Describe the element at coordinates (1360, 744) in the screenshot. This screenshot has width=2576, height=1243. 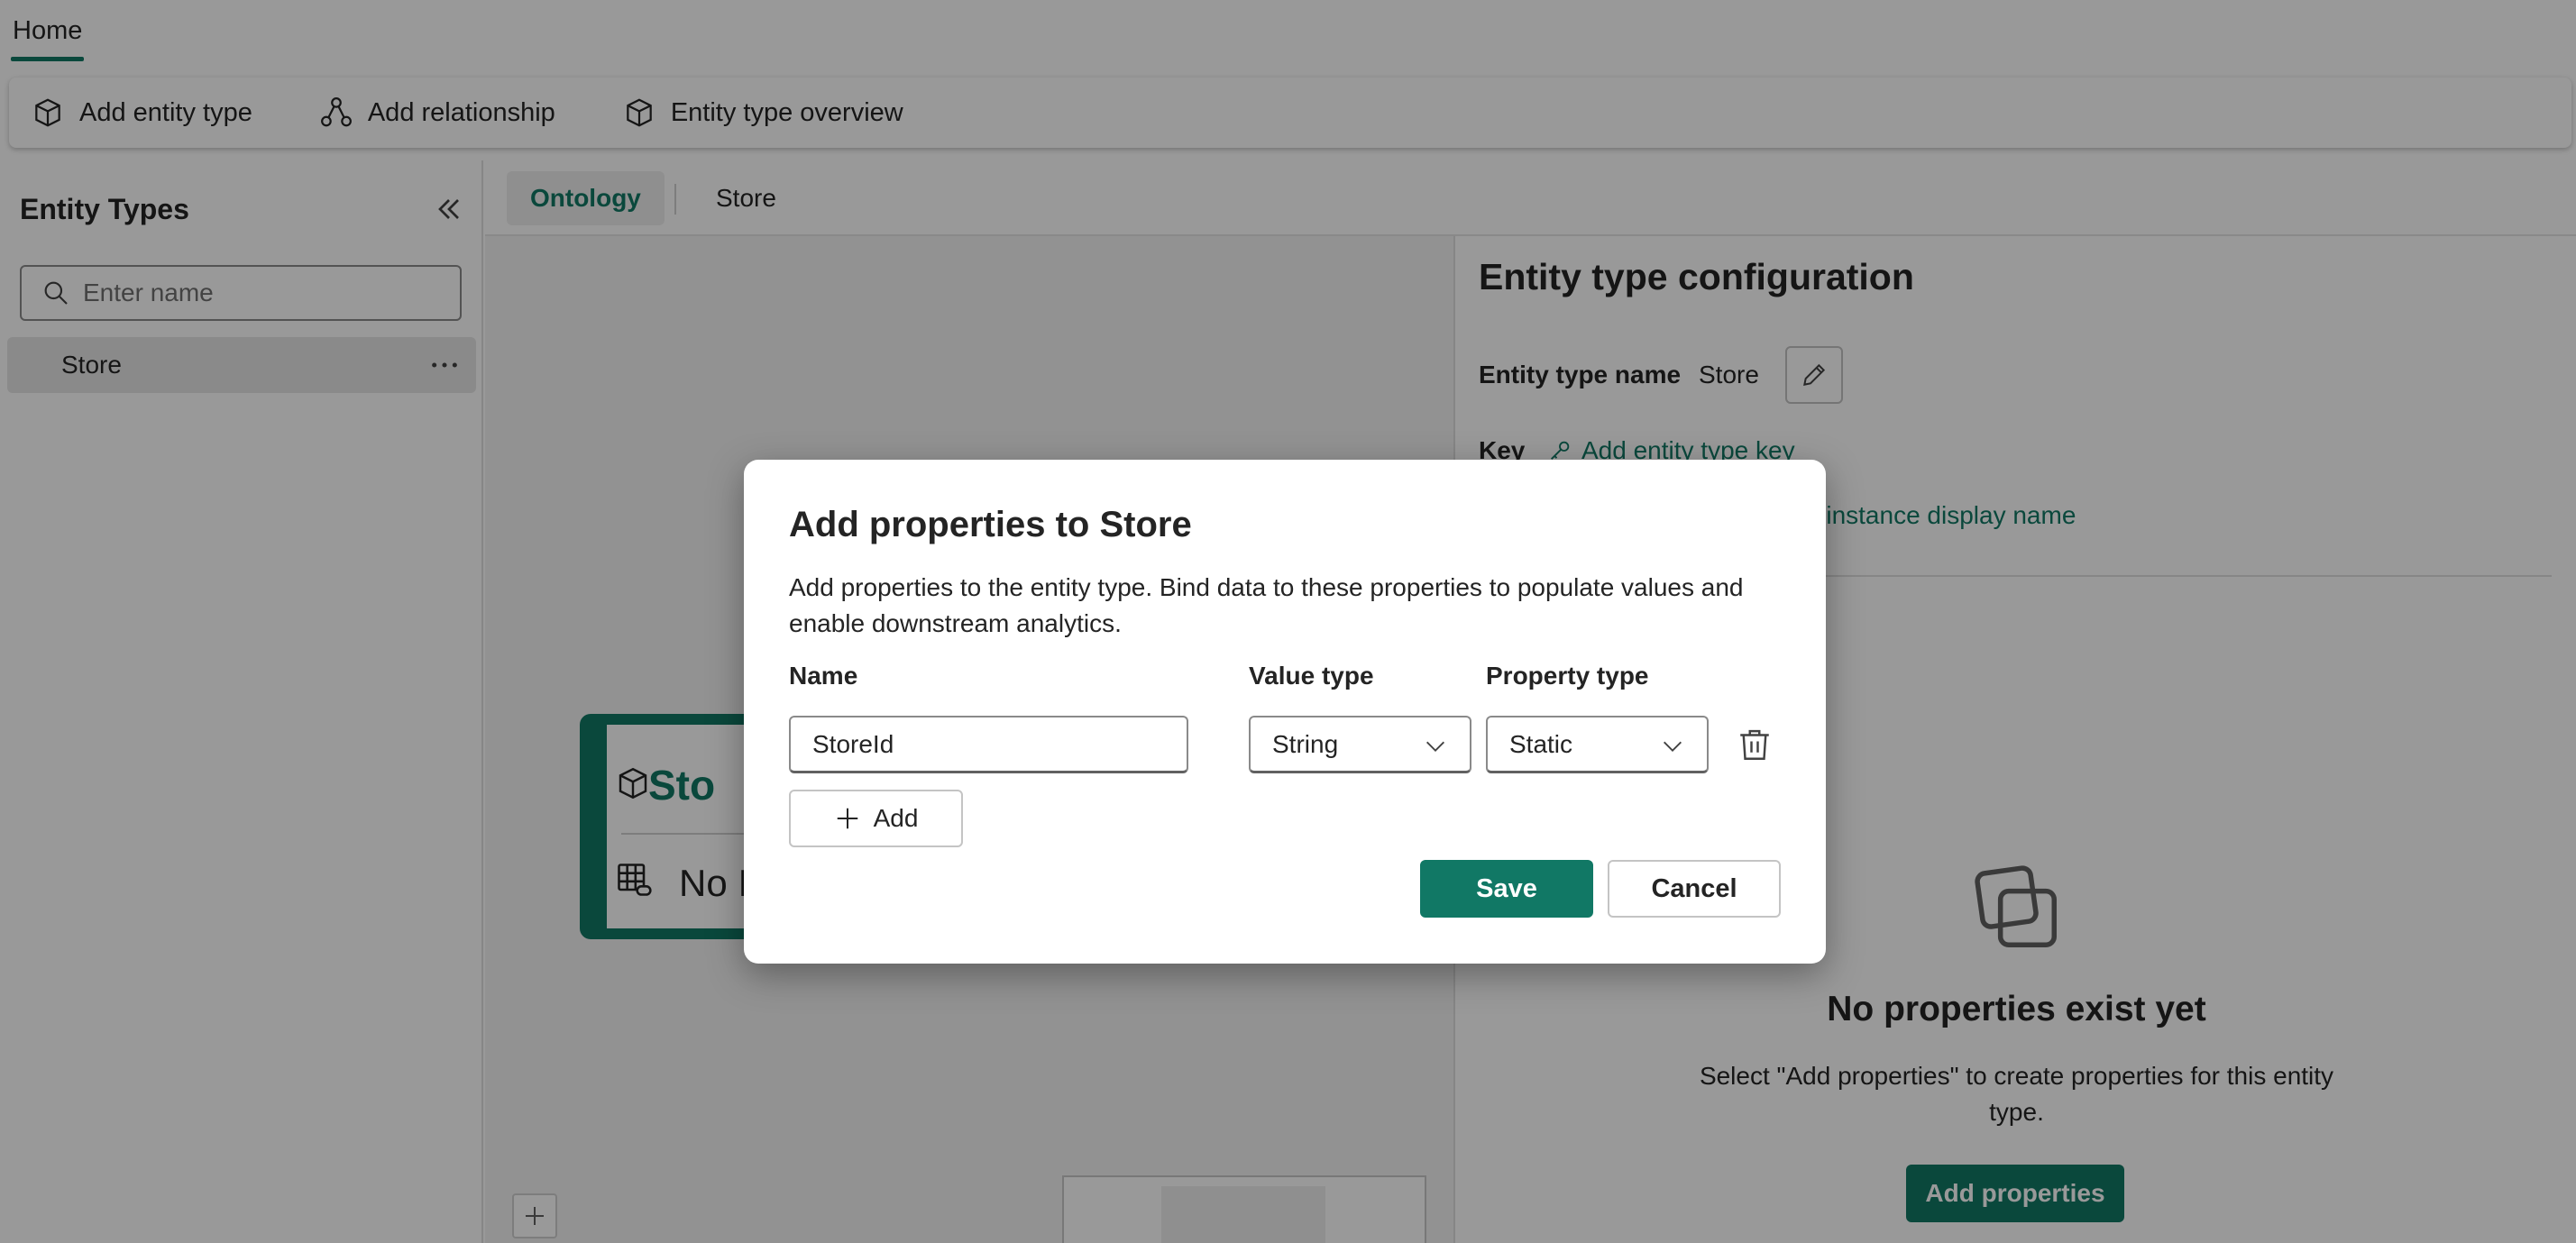
I see `value-type-dropdown: String` at that location.